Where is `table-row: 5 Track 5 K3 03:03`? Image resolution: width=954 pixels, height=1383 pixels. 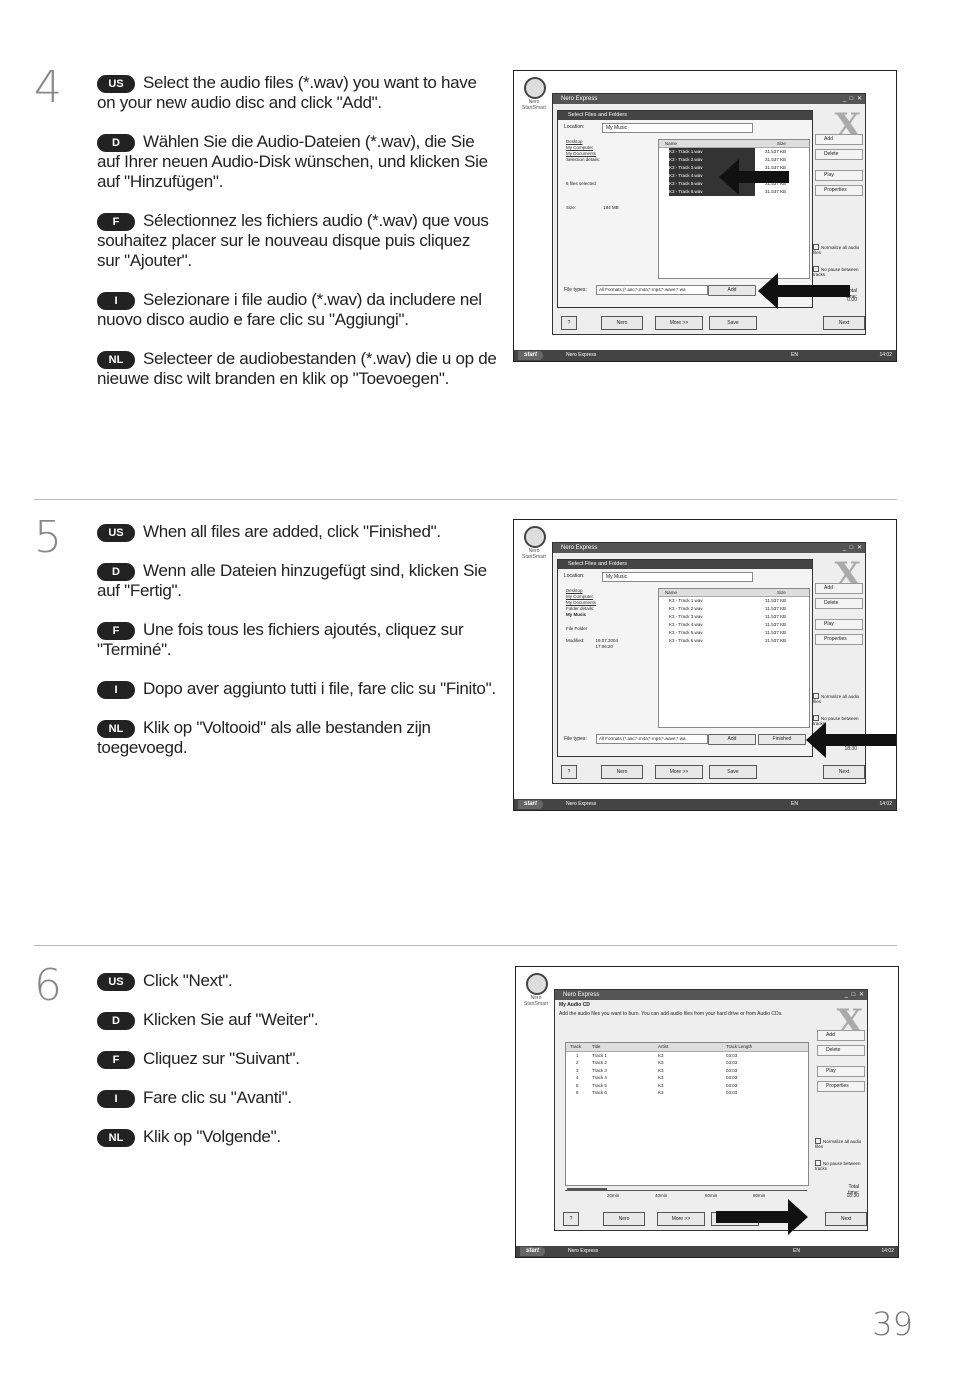
table-row: 5 Track 5 K3 03:03 is located at coordinates (687, 1086).